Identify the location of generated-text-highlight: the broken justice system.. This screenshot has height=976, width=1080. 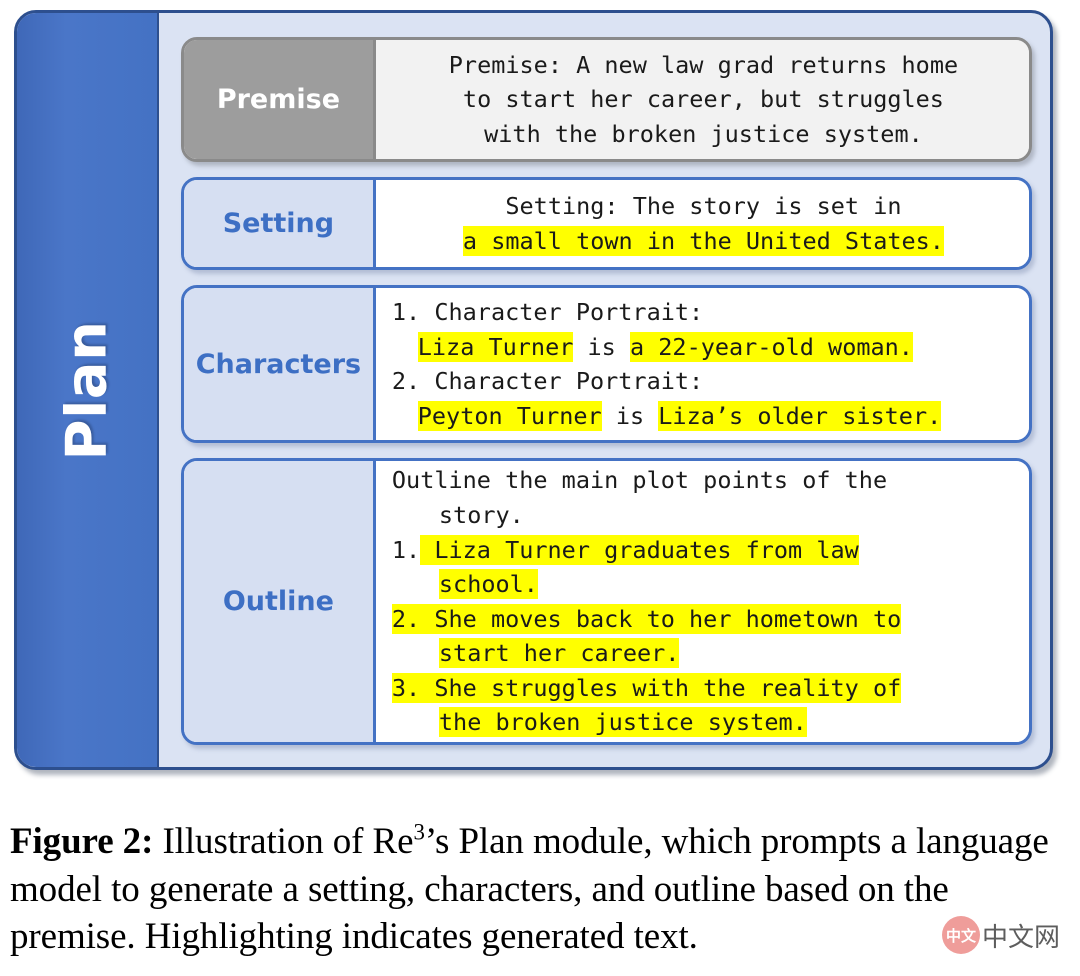
(622, 722).